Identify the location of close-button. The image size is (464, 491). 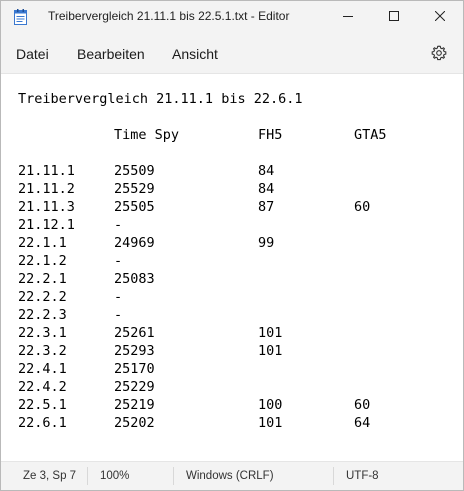
(440, 17).